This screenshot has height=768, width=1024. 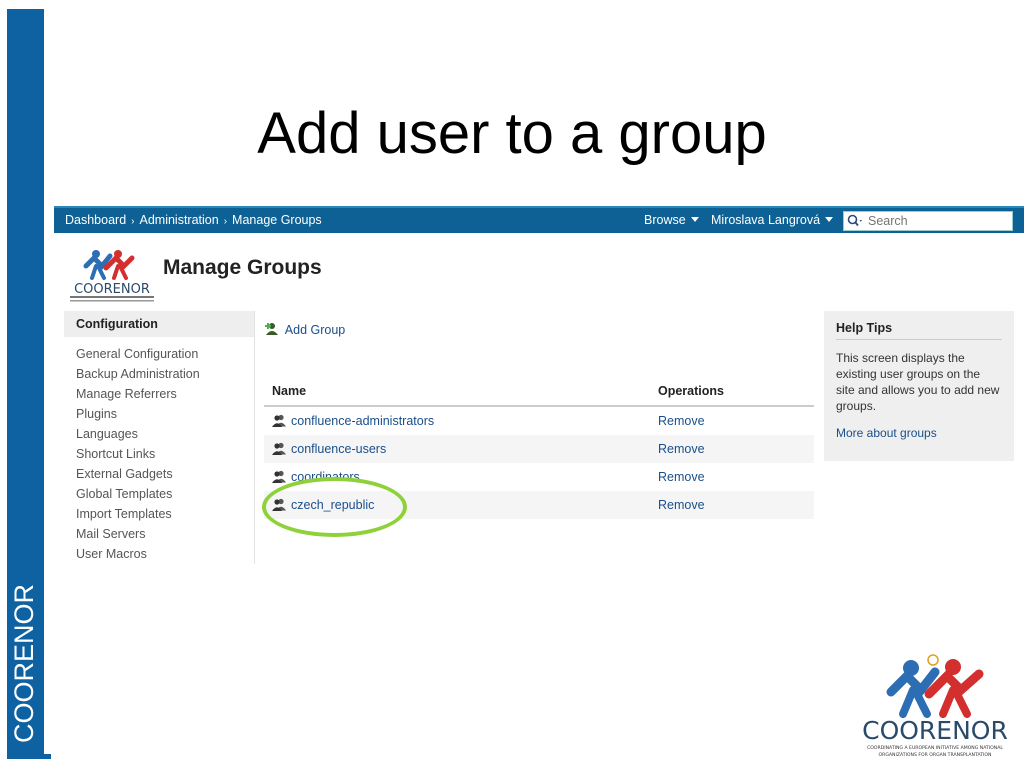 I want to click on slide-side-bar-base, so click(x=29, y=756).